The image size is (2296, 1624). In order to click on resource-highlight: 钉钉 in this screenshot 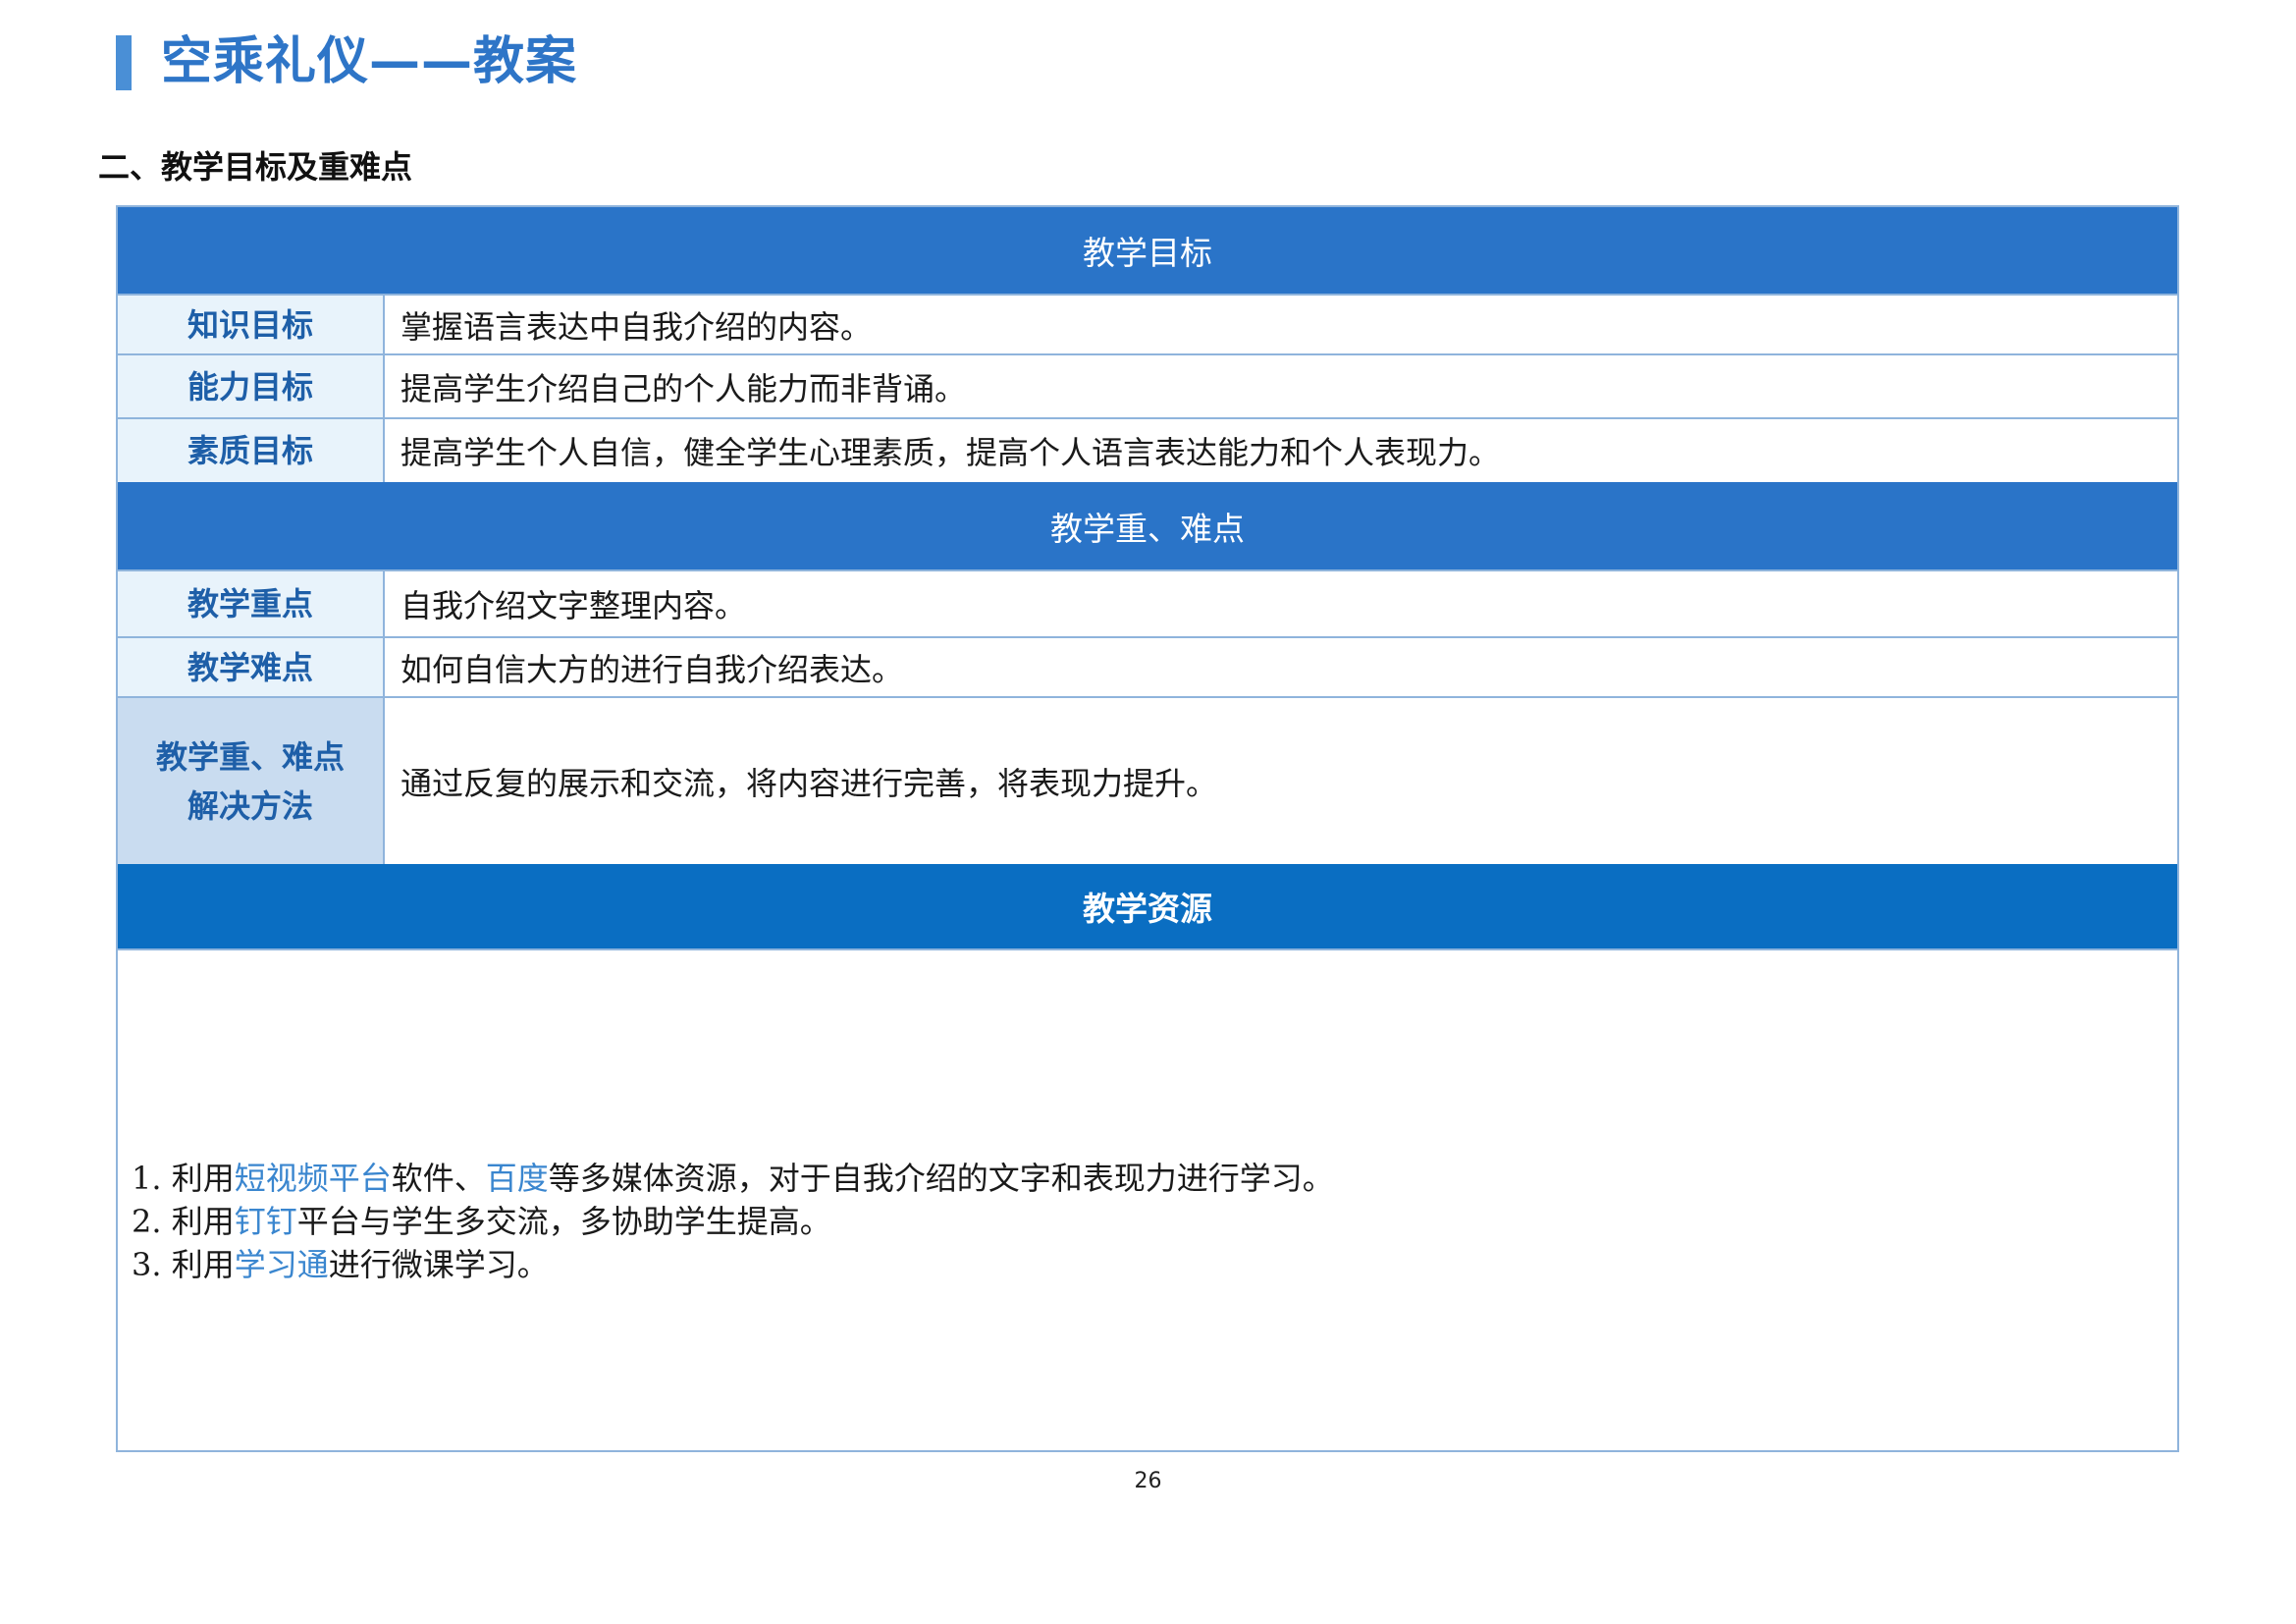, I will do `click(265, 1221)`.